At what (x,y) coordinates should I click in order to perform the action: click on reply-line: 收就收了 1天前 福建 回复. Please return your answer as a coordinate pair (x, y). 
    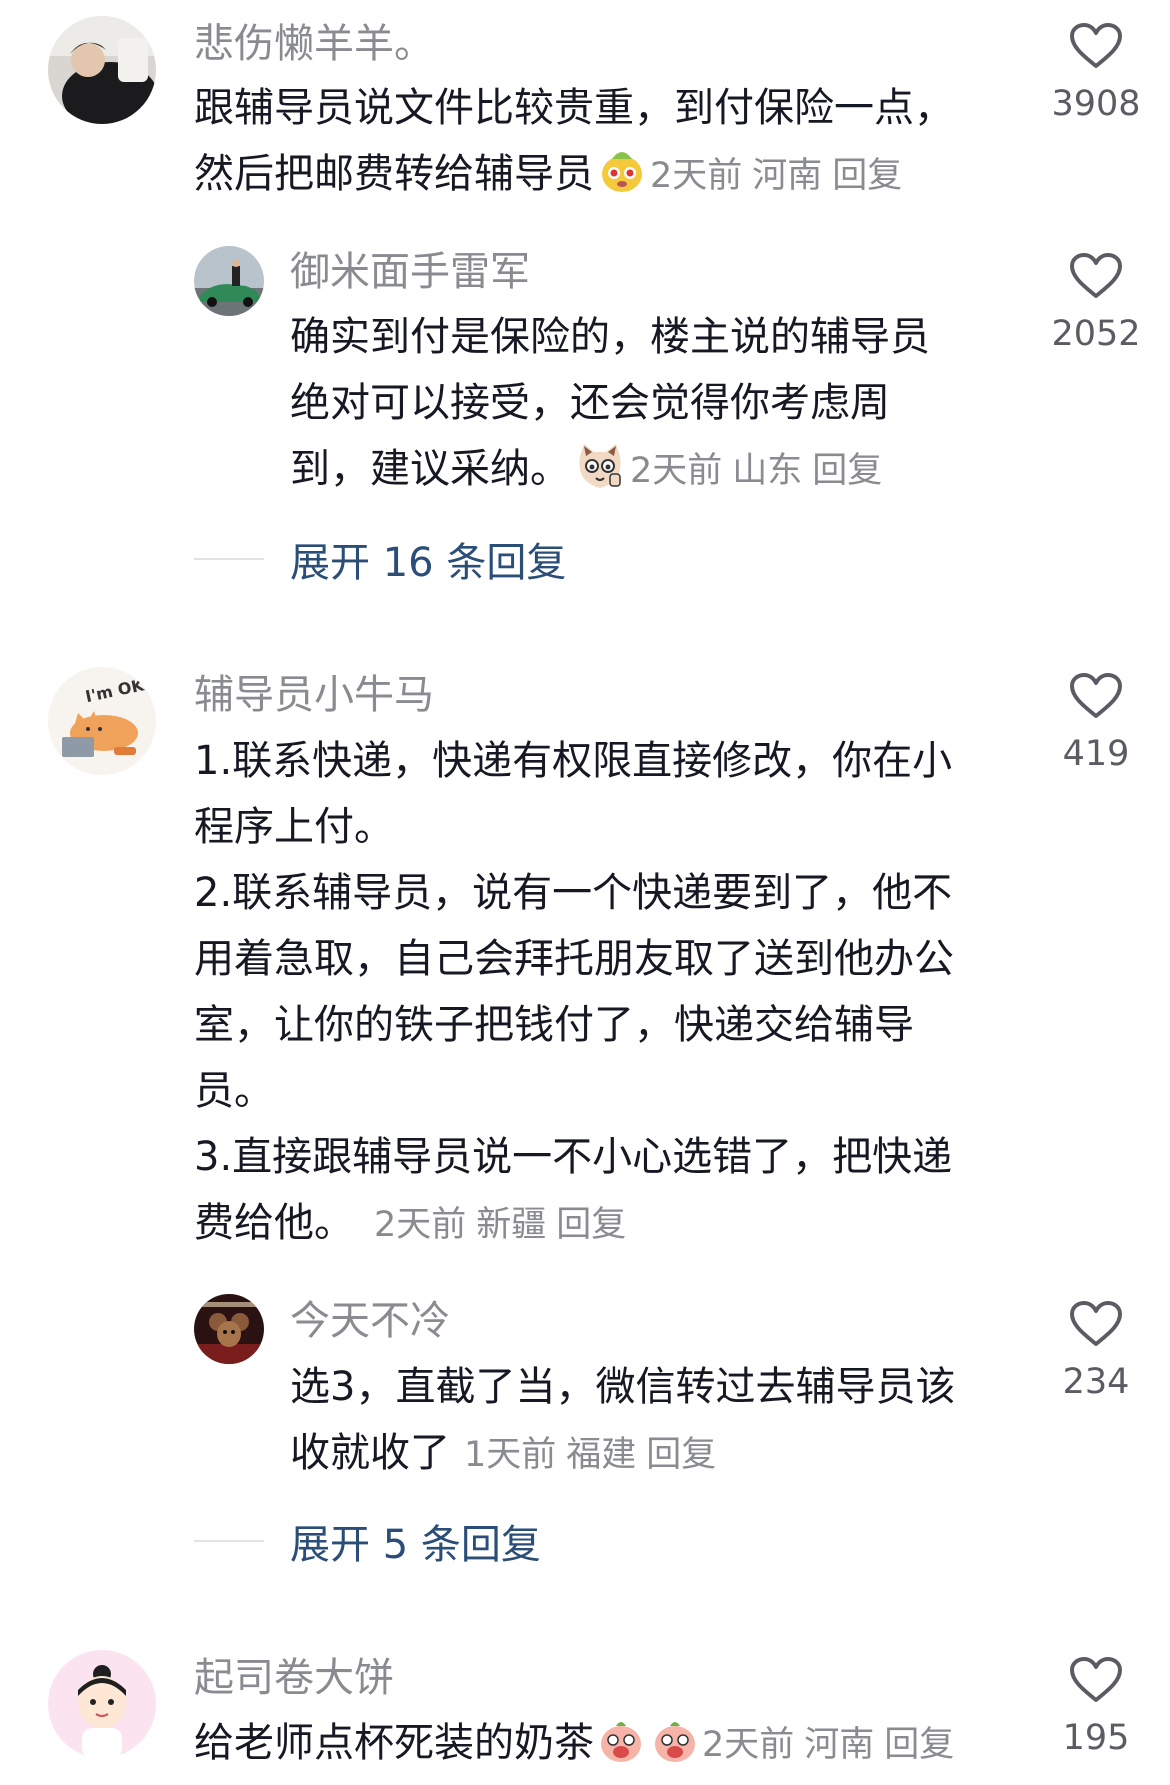
    Looking at the image, I should click on (622, 1454).